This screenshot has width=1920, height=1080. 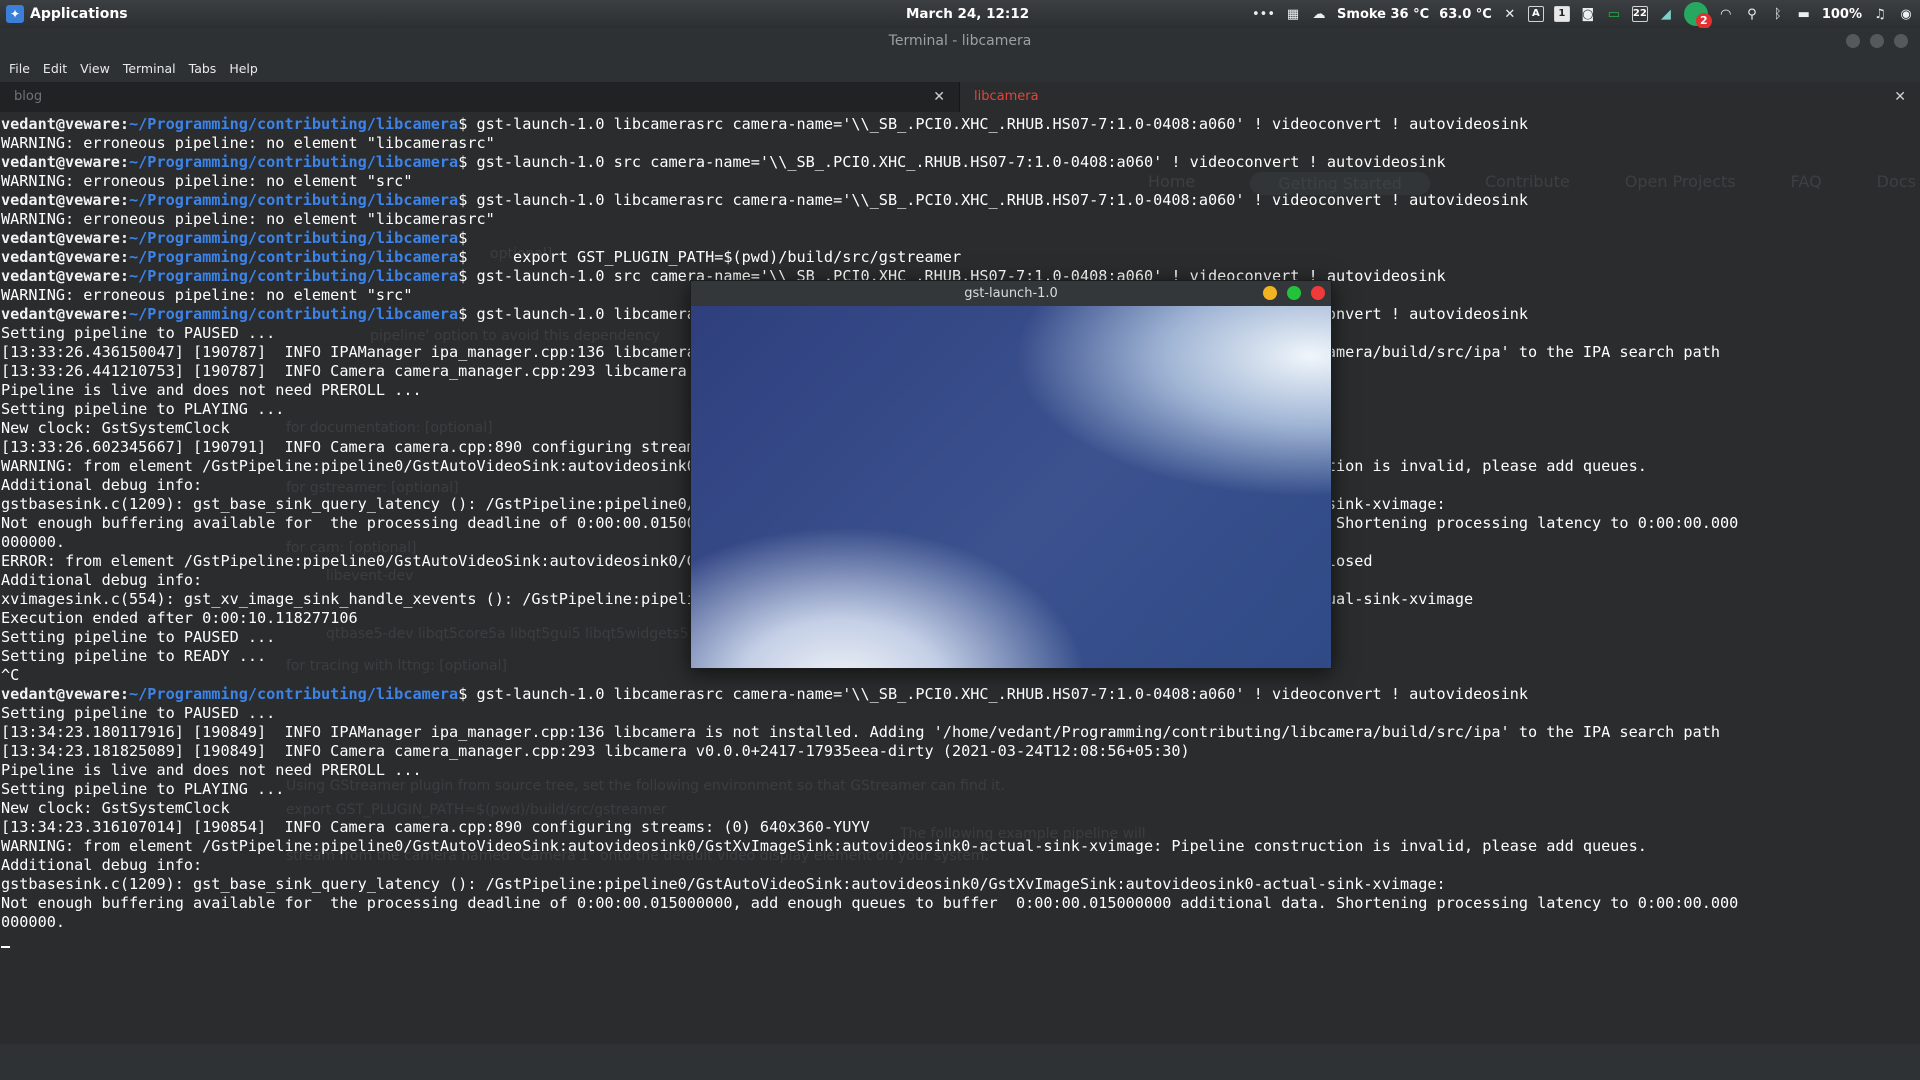 I want to click on app-grid-icon: ▦, so click(x=1293, y=14).